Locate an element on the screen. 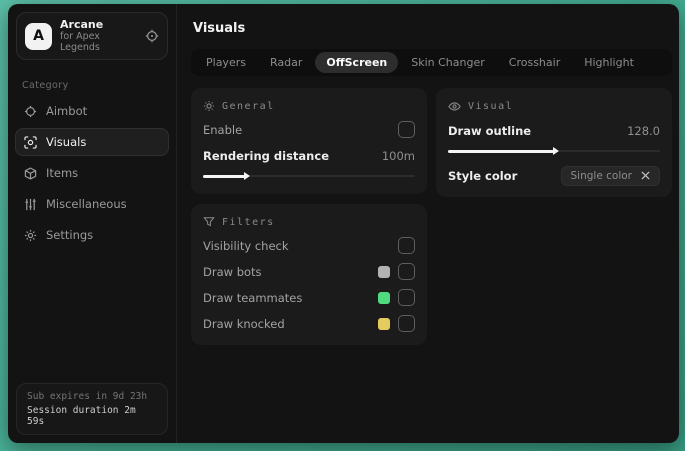 This screenshot has height=451, width=685. eye-icon is located at coordinates (454, 106).